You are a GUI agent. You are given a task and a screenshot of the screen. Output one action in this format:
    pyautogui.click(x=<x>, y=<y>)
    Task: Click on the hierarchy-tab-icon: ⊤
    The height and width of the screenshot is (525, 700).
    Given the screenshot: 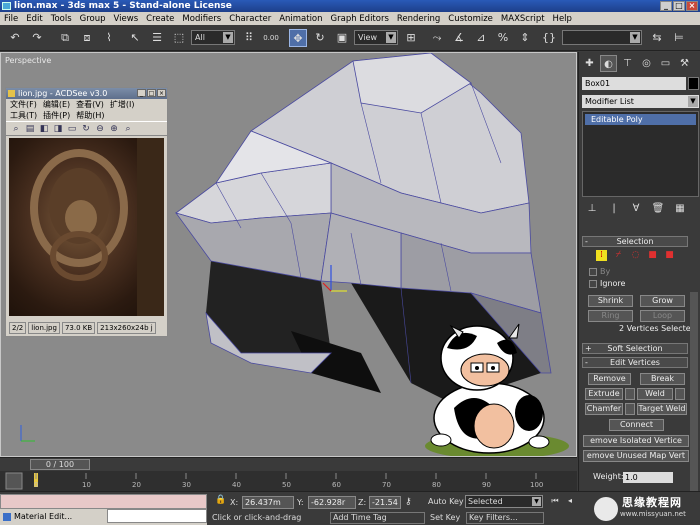 What is the action you would take?
    pyautogui.click(x=627, y=63)
    